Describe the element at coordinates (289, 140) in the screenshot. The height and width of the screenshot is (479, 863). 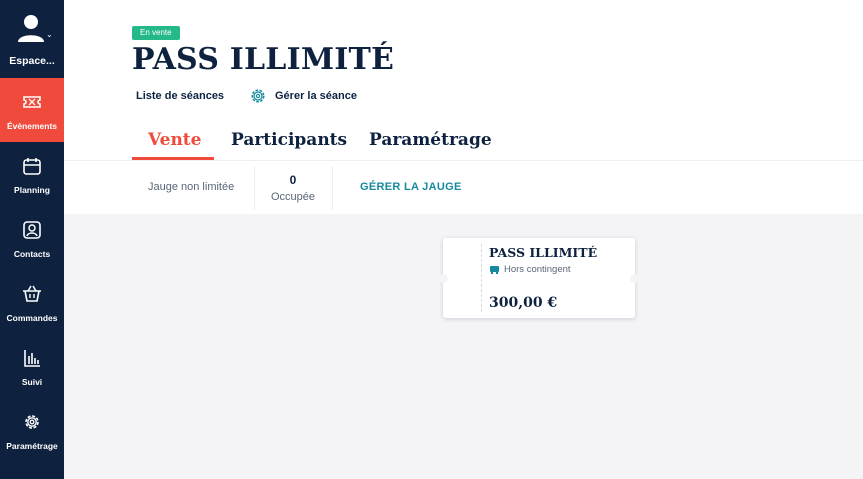
I see `tab-participants: Participants` at that location.